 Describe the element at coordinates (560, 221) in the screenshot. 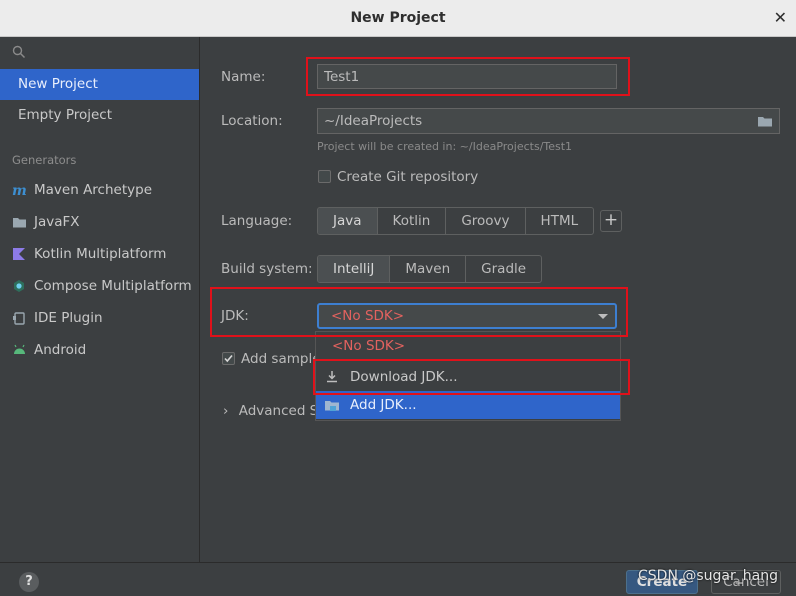

I see `language-html: HTML` at that location.